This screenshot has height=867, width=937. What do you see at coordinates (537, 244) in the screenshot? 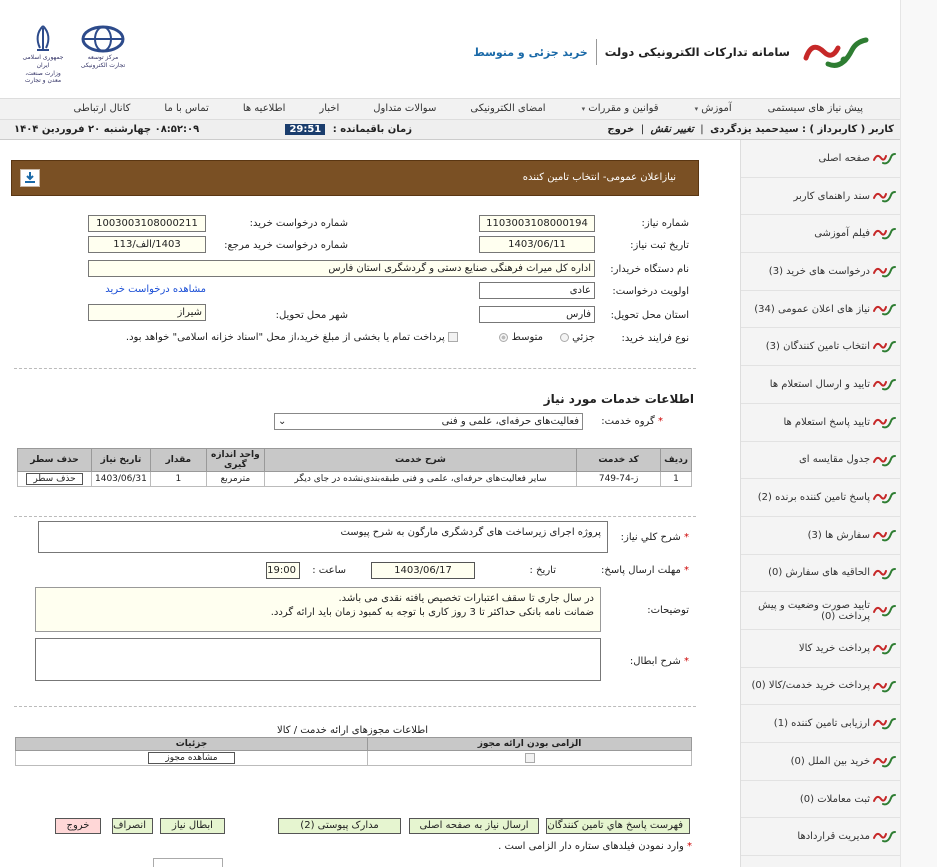
I see `register-date-field: 1403/06/11` at bounding box center [537, 244].